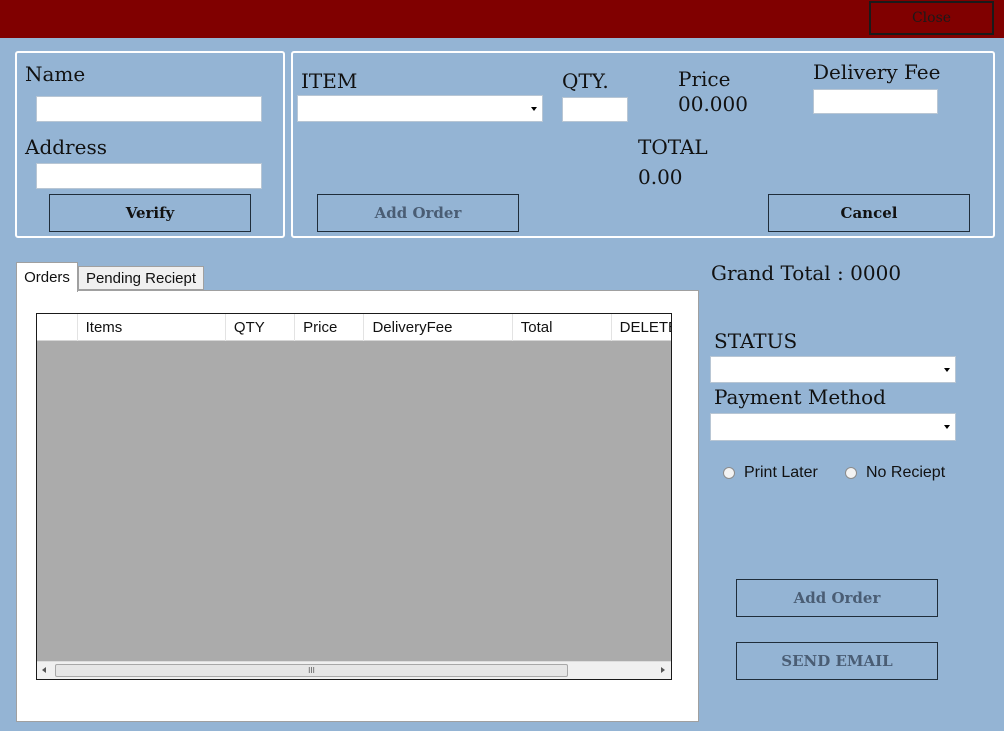 The height and width of the screenshot is (731, 1004). Describe the element at coordinates (311, 670) in the screenshot. I see `scrollbar-thumb: III` at that location.